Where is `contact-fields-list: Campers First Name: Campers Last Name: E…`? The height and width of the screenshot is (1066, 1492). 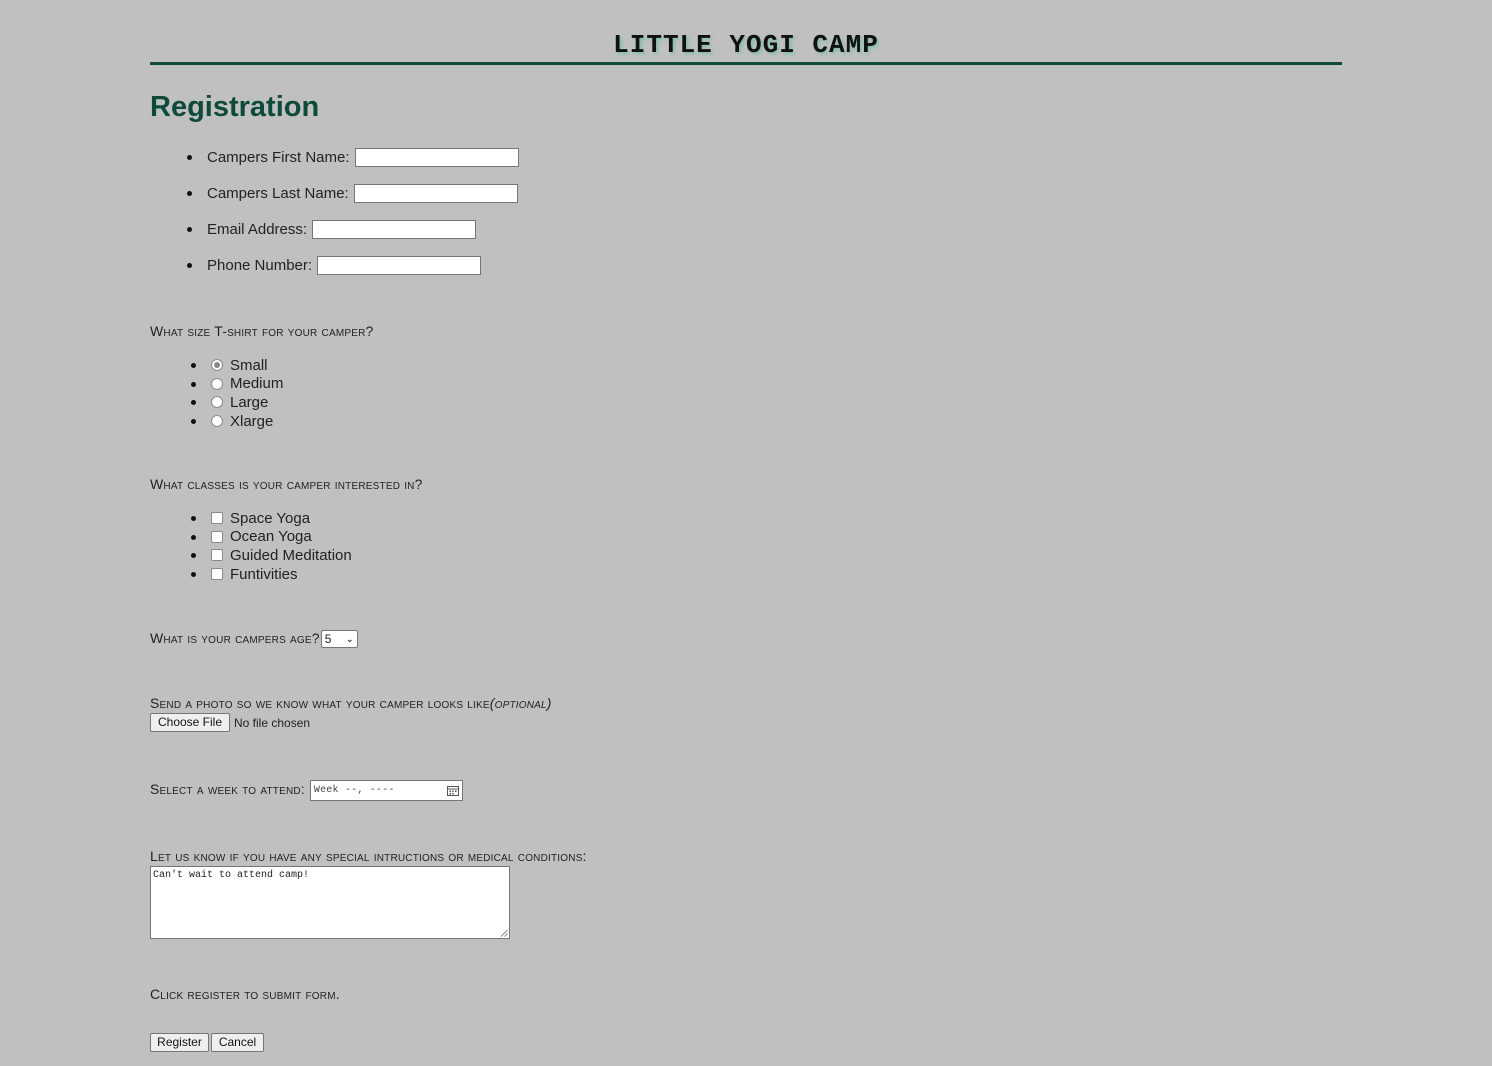
contact-fields-list: Campers First Name: Campers Last Name: E… is located at coordinates (353, 219).